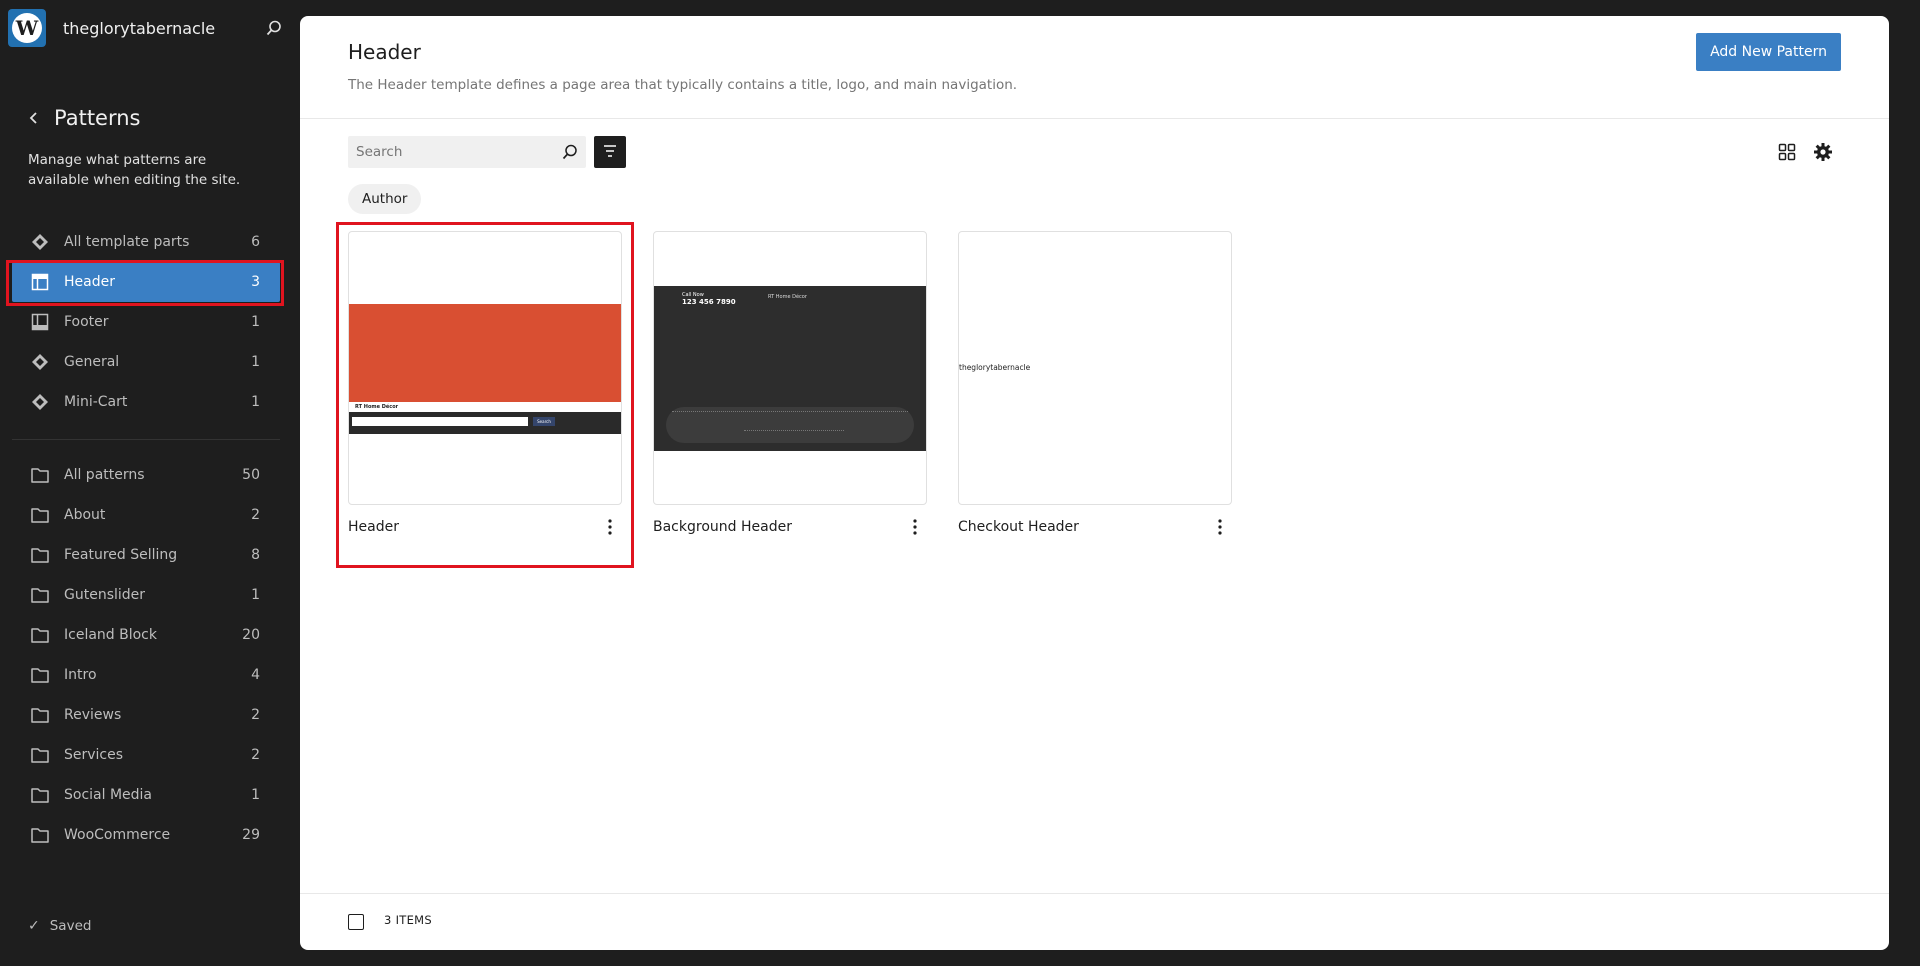  What do you see at coordinates (451, 152) in the screenshot?
I see `search-input` at bounding box center [451, 152].